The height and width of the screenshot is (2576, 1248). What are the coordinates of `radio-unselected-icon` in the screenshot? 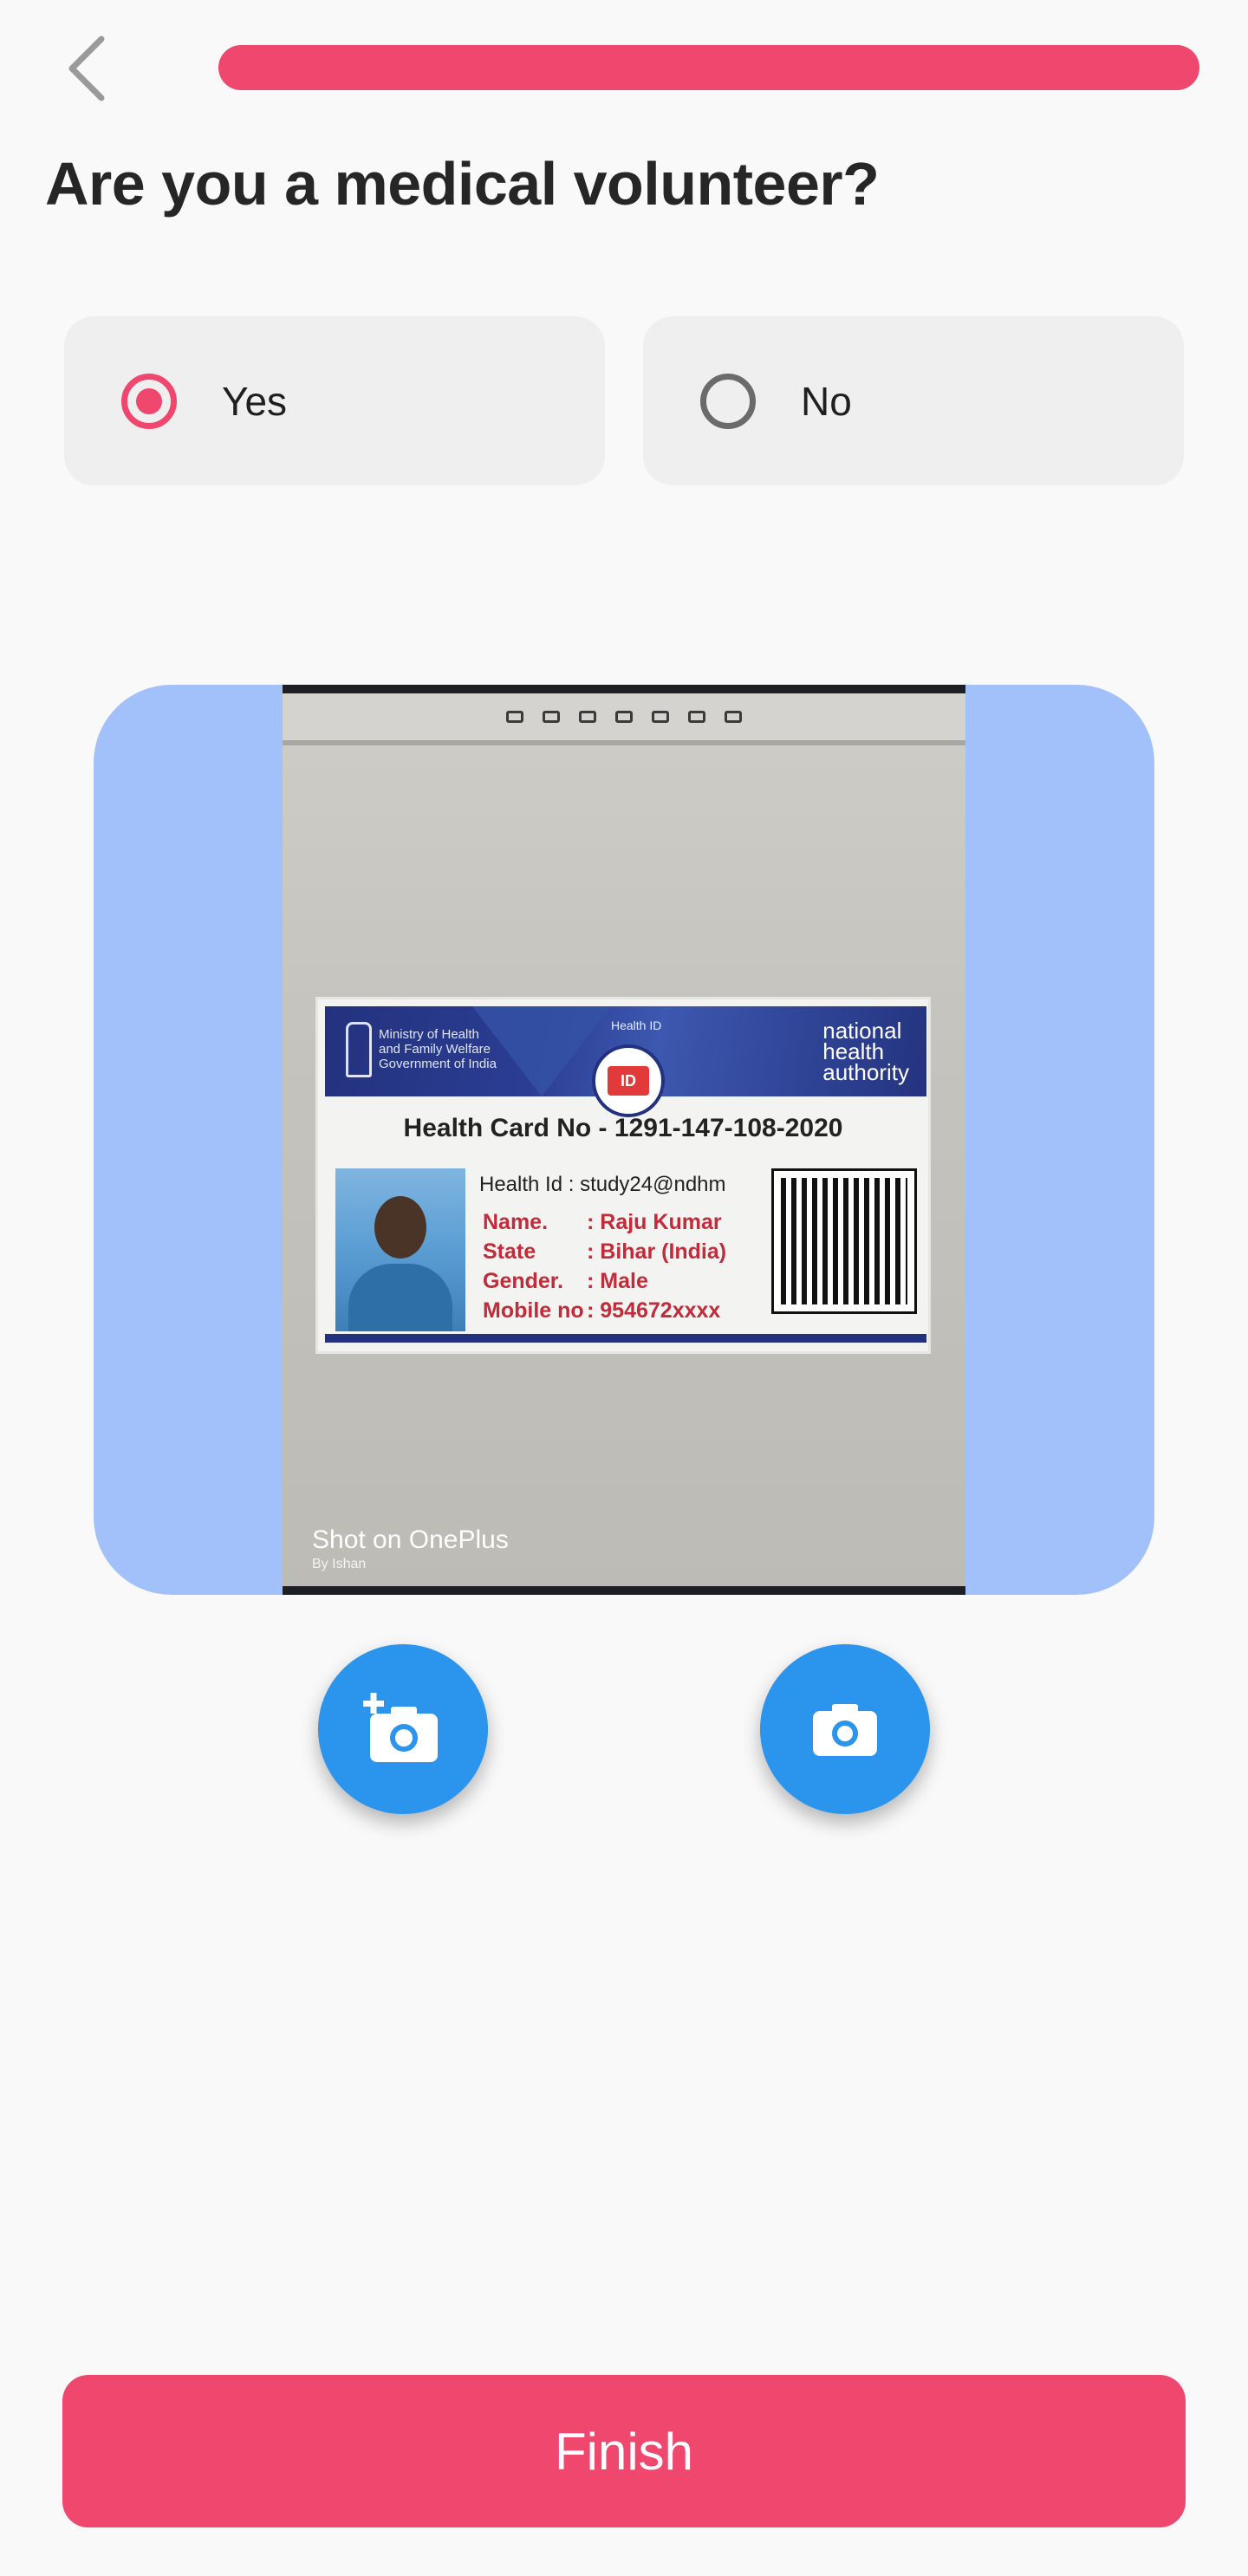 It's located at (728, 401).